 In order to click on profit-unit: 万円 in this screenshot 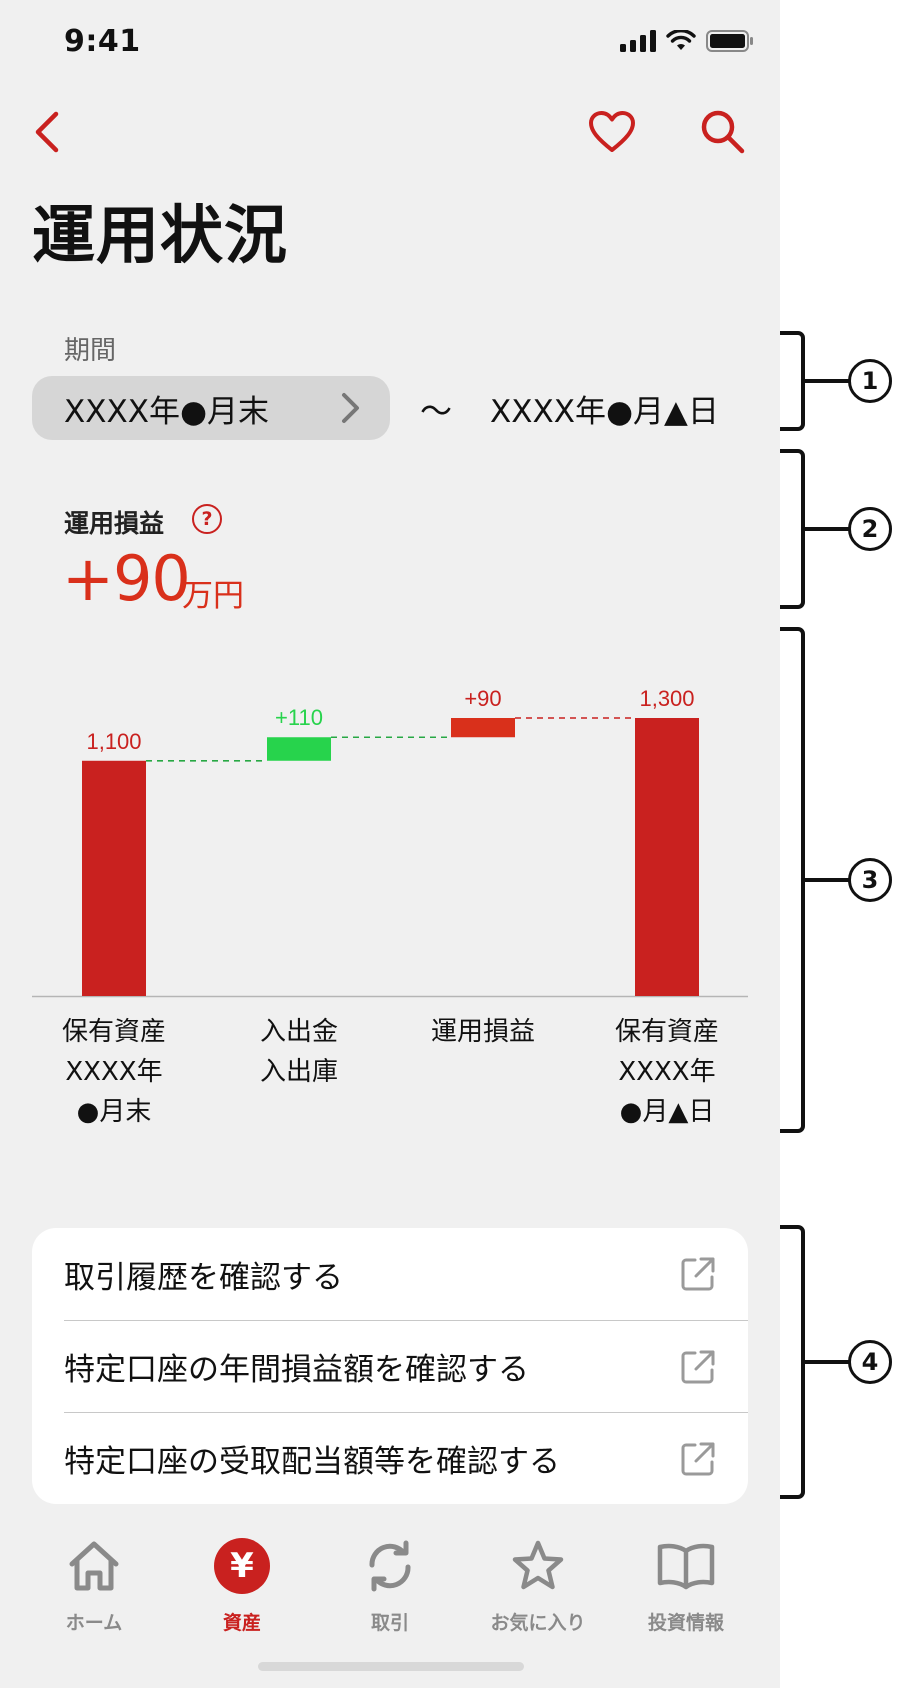, I will do `click(213, 596)`.